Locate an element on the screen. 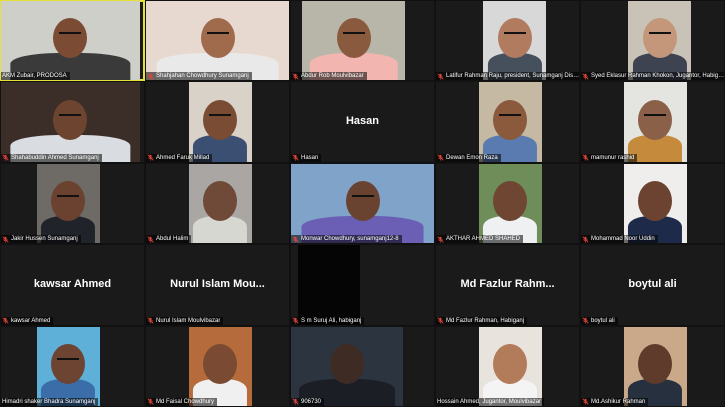 This screenshot has width=725, height=407. participant-tile: Dewan Emon Raza is located at coordinates (507, 122).